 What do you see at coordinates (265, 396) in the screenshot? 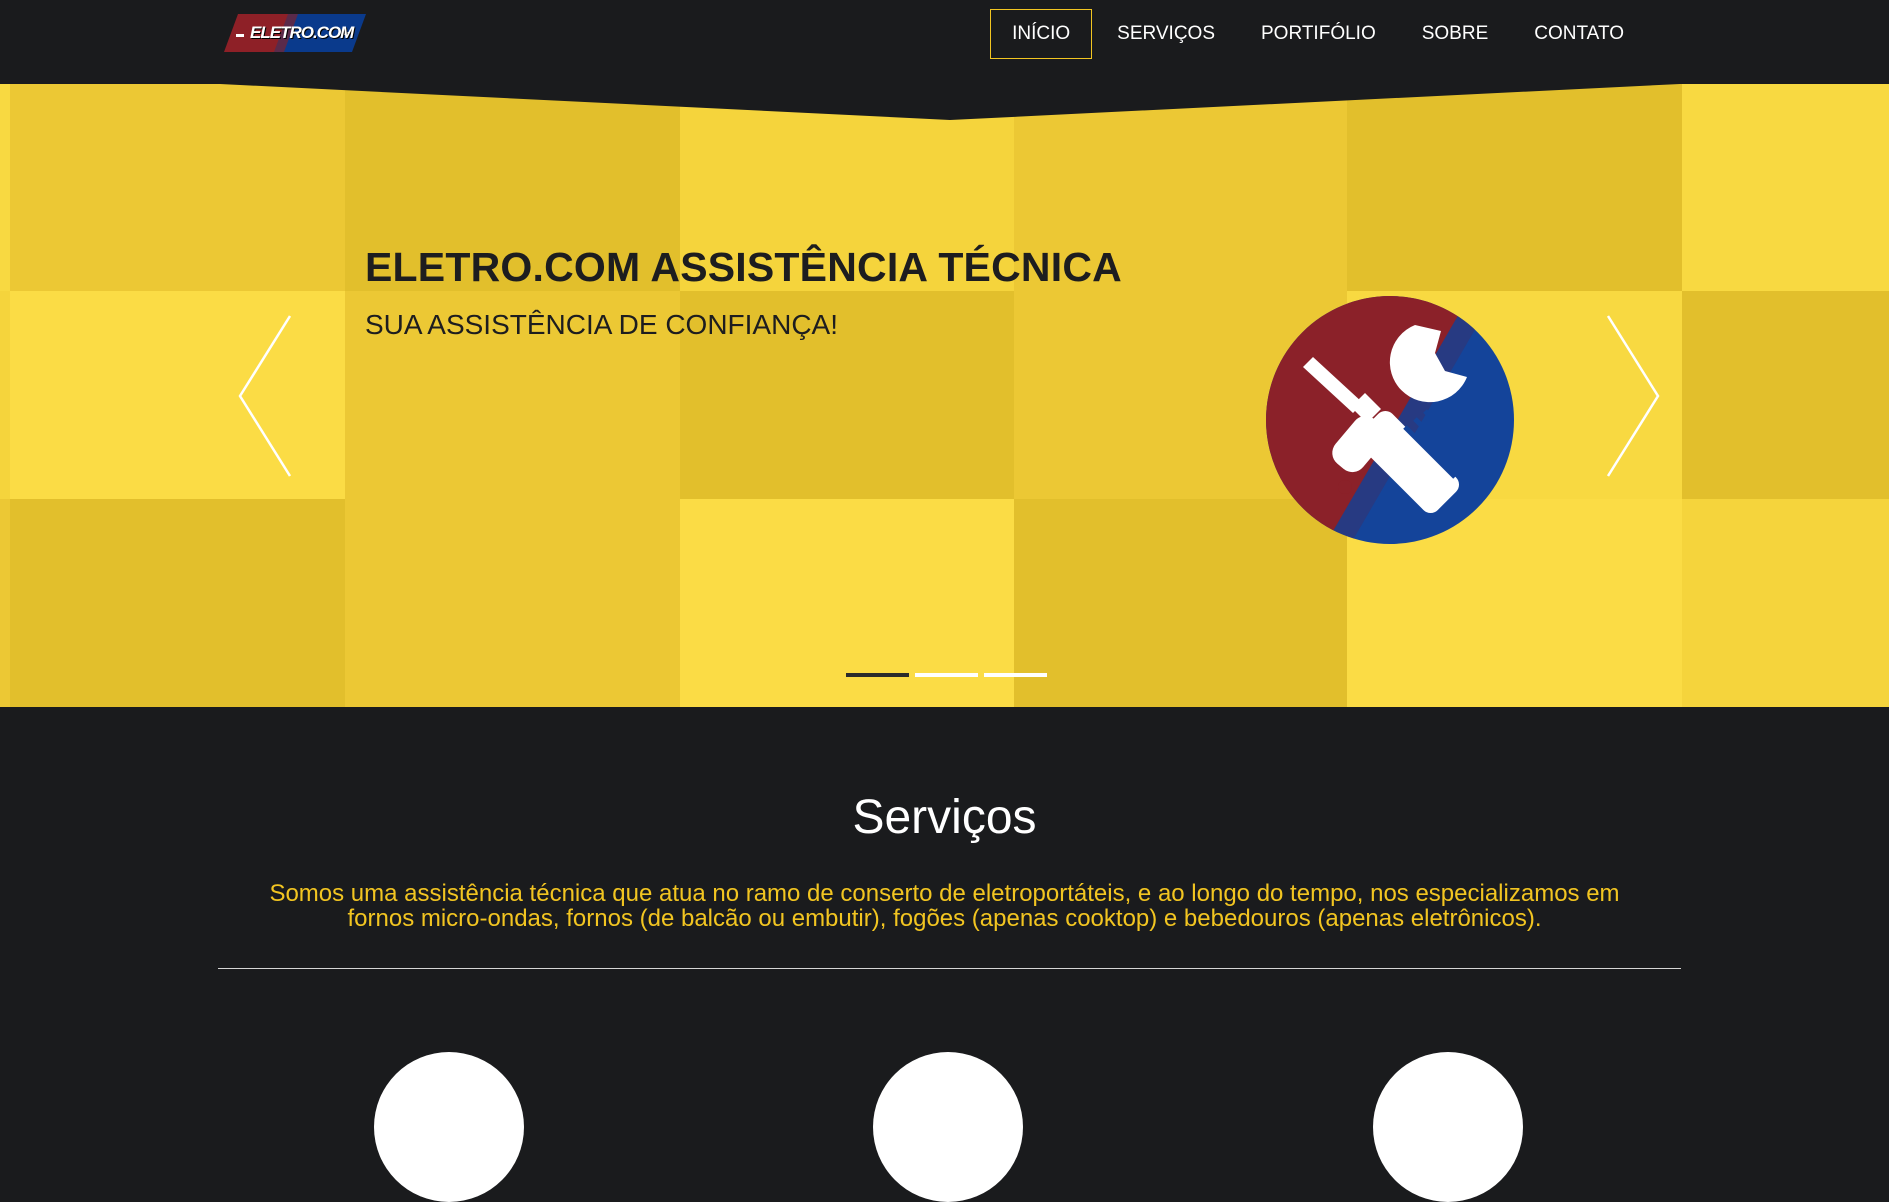
I see `carousel-prev-button` at bounding box center [265, 396].